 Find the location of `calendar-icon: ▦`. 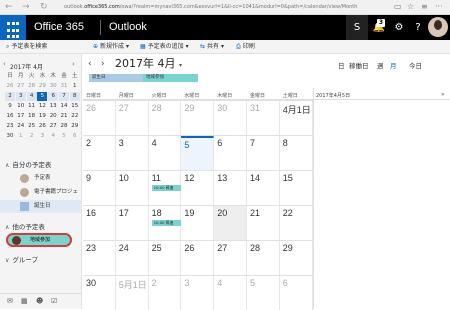

calendar-icon: ▦ is located at coordinates (24, 301).